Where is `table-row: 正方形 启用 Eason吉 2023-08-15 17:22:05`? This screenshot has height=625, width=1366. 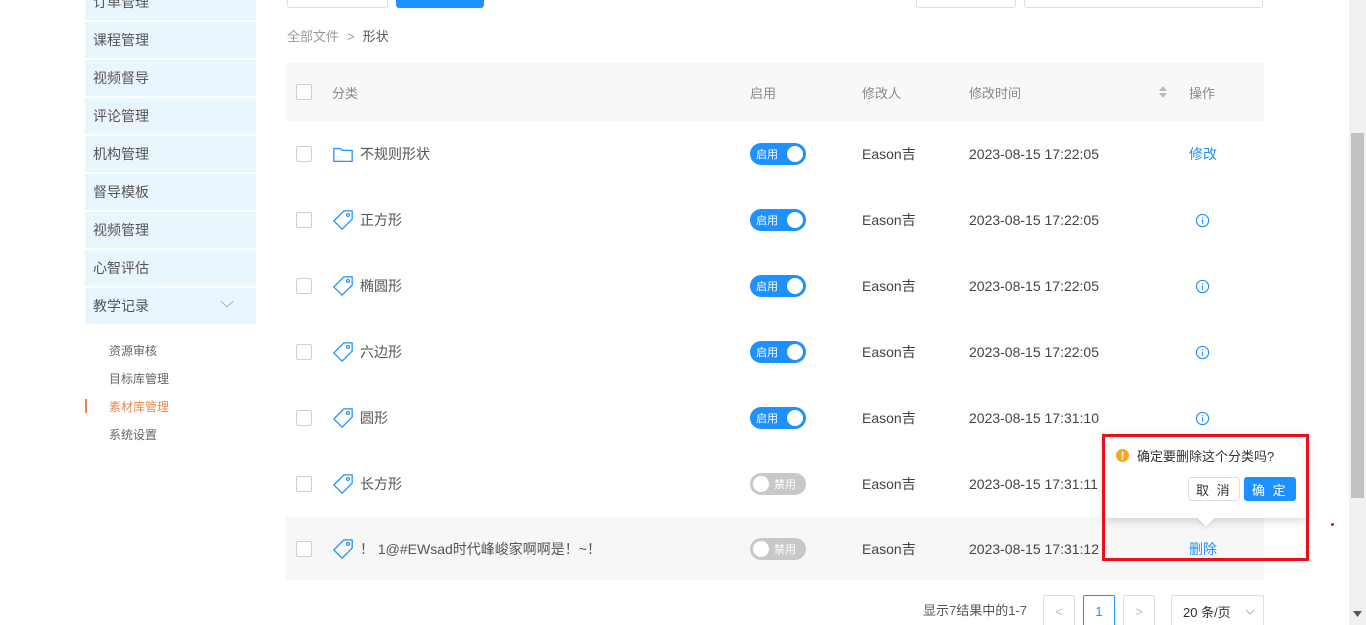
table-row: 正方形 启用 Eason吉 2023-08-15 17:22:05 is located at coordinates (775, 220).